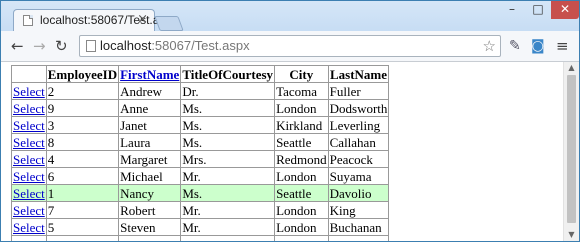 Image resolution: width=580 pixels, height=242 pixels. What do you see at coordinates (358, 125) in the screenshot?
I see `table-cell: Leverling` at bounding box center [358, 125].